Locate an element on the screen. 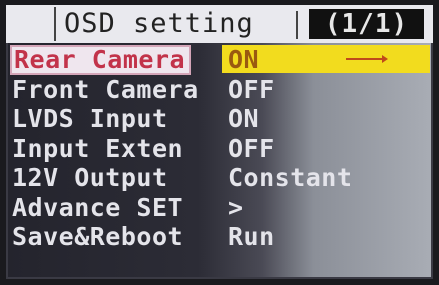 Image resolution: width=439 pixels, height=285 pixels. menu-item-front-camera: Front Camera OFF is located at coordinates (219, 90).